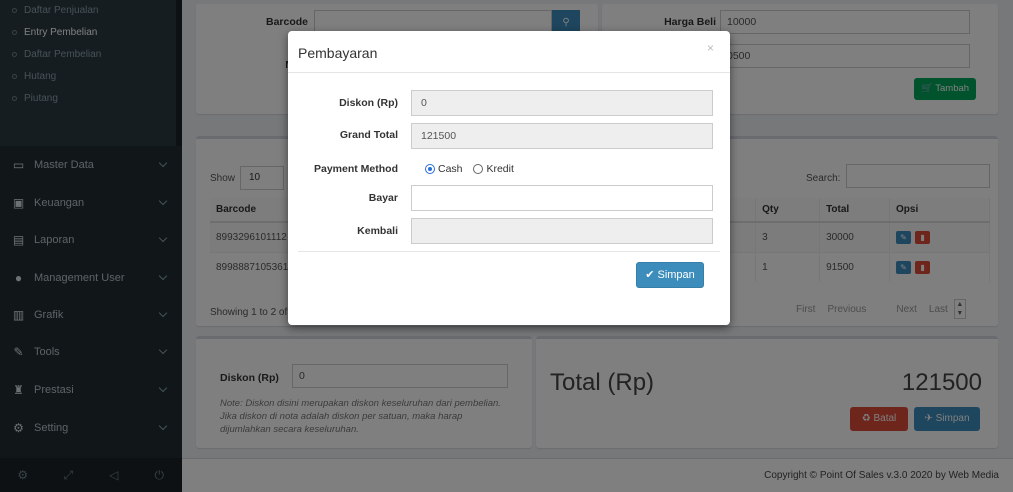 The width and height of the screenshot is (1013, 492). Describe the element at coordinates (478, 169) in the screenshot. I see `radio-unchecked-icon` at that location.